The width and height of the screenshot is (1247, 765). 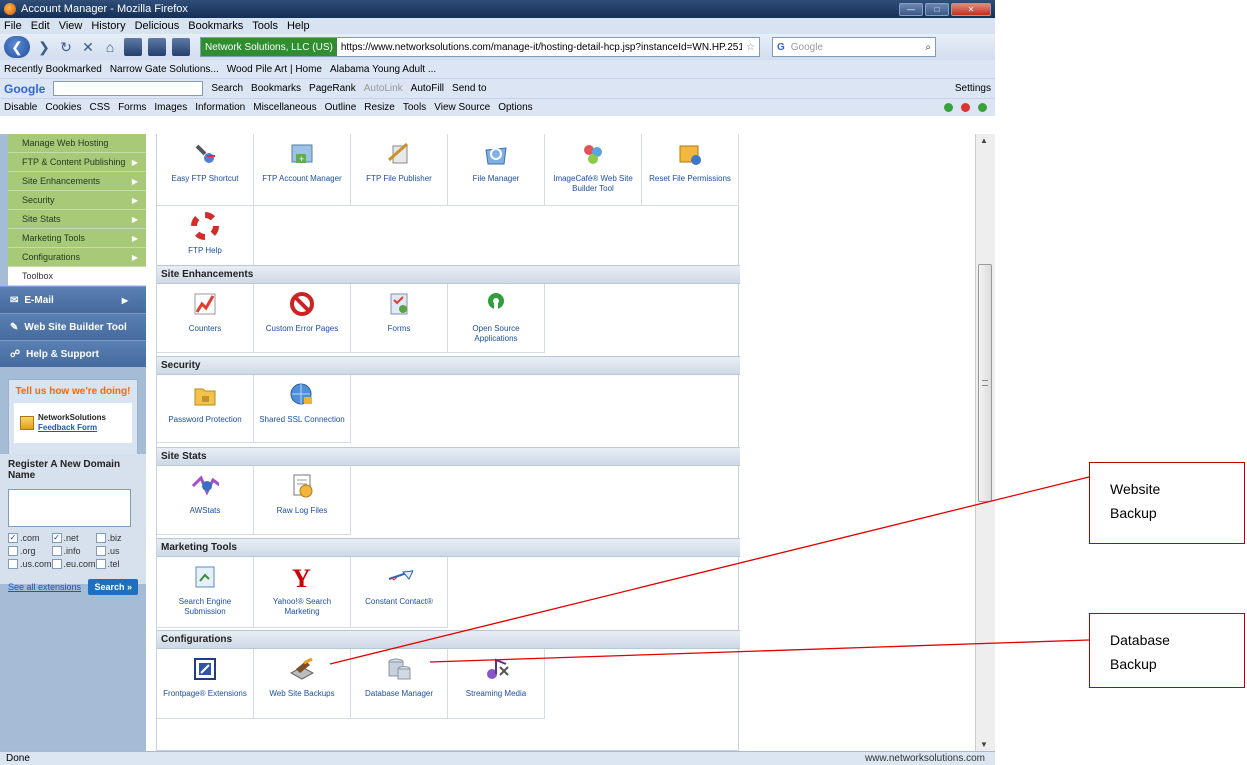 What do you see at coordinates (77, 200) in the screenshot?
I see `sidebar-item-security: Security ▶` at bounding box center [77, 200].